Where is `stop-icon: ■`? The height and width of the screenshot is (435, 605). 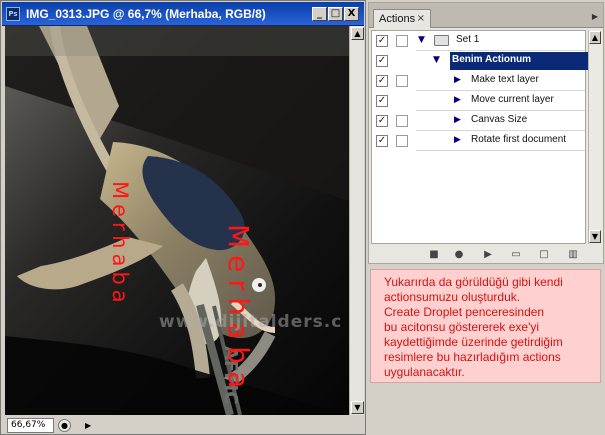
stop-icon: ■ is located at coordinates (434, 255).